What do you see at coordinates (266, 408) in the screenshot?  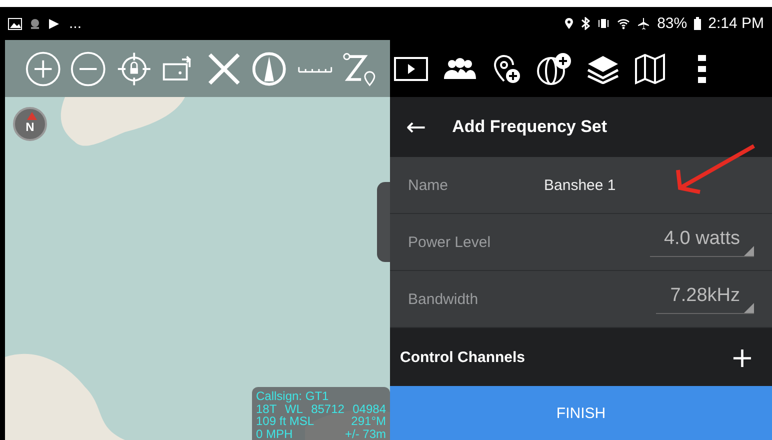 I see `position-reading: 18T` at bounding box center [266, 408].